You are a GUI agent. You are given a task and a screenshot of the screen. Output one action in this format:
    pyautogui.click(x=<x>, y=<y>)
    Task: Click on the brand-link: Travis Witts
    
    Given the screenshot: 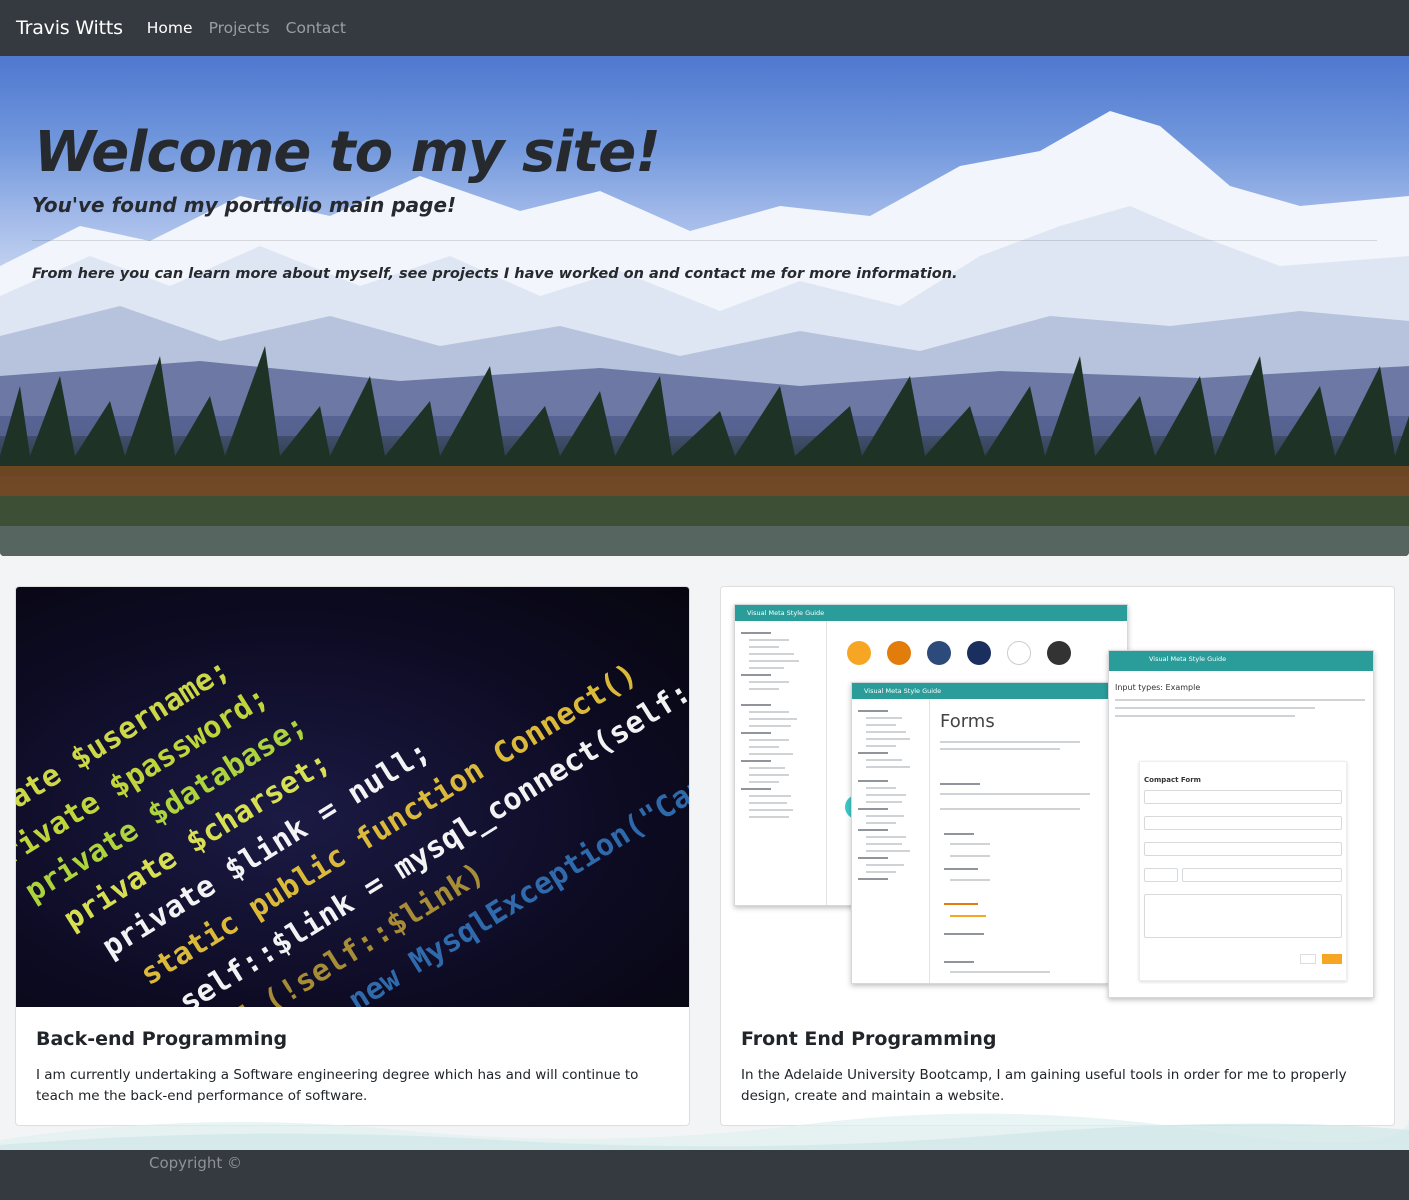 What is the action you would take?
    pyautogui.click(x=69, y=28)
    